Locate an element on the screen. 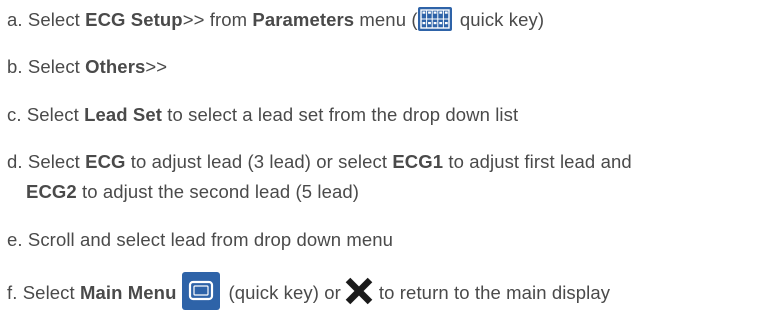 This screenshot has height=313, width=784. step-b: b. Select Others>> is located at coordinates (87, 67).